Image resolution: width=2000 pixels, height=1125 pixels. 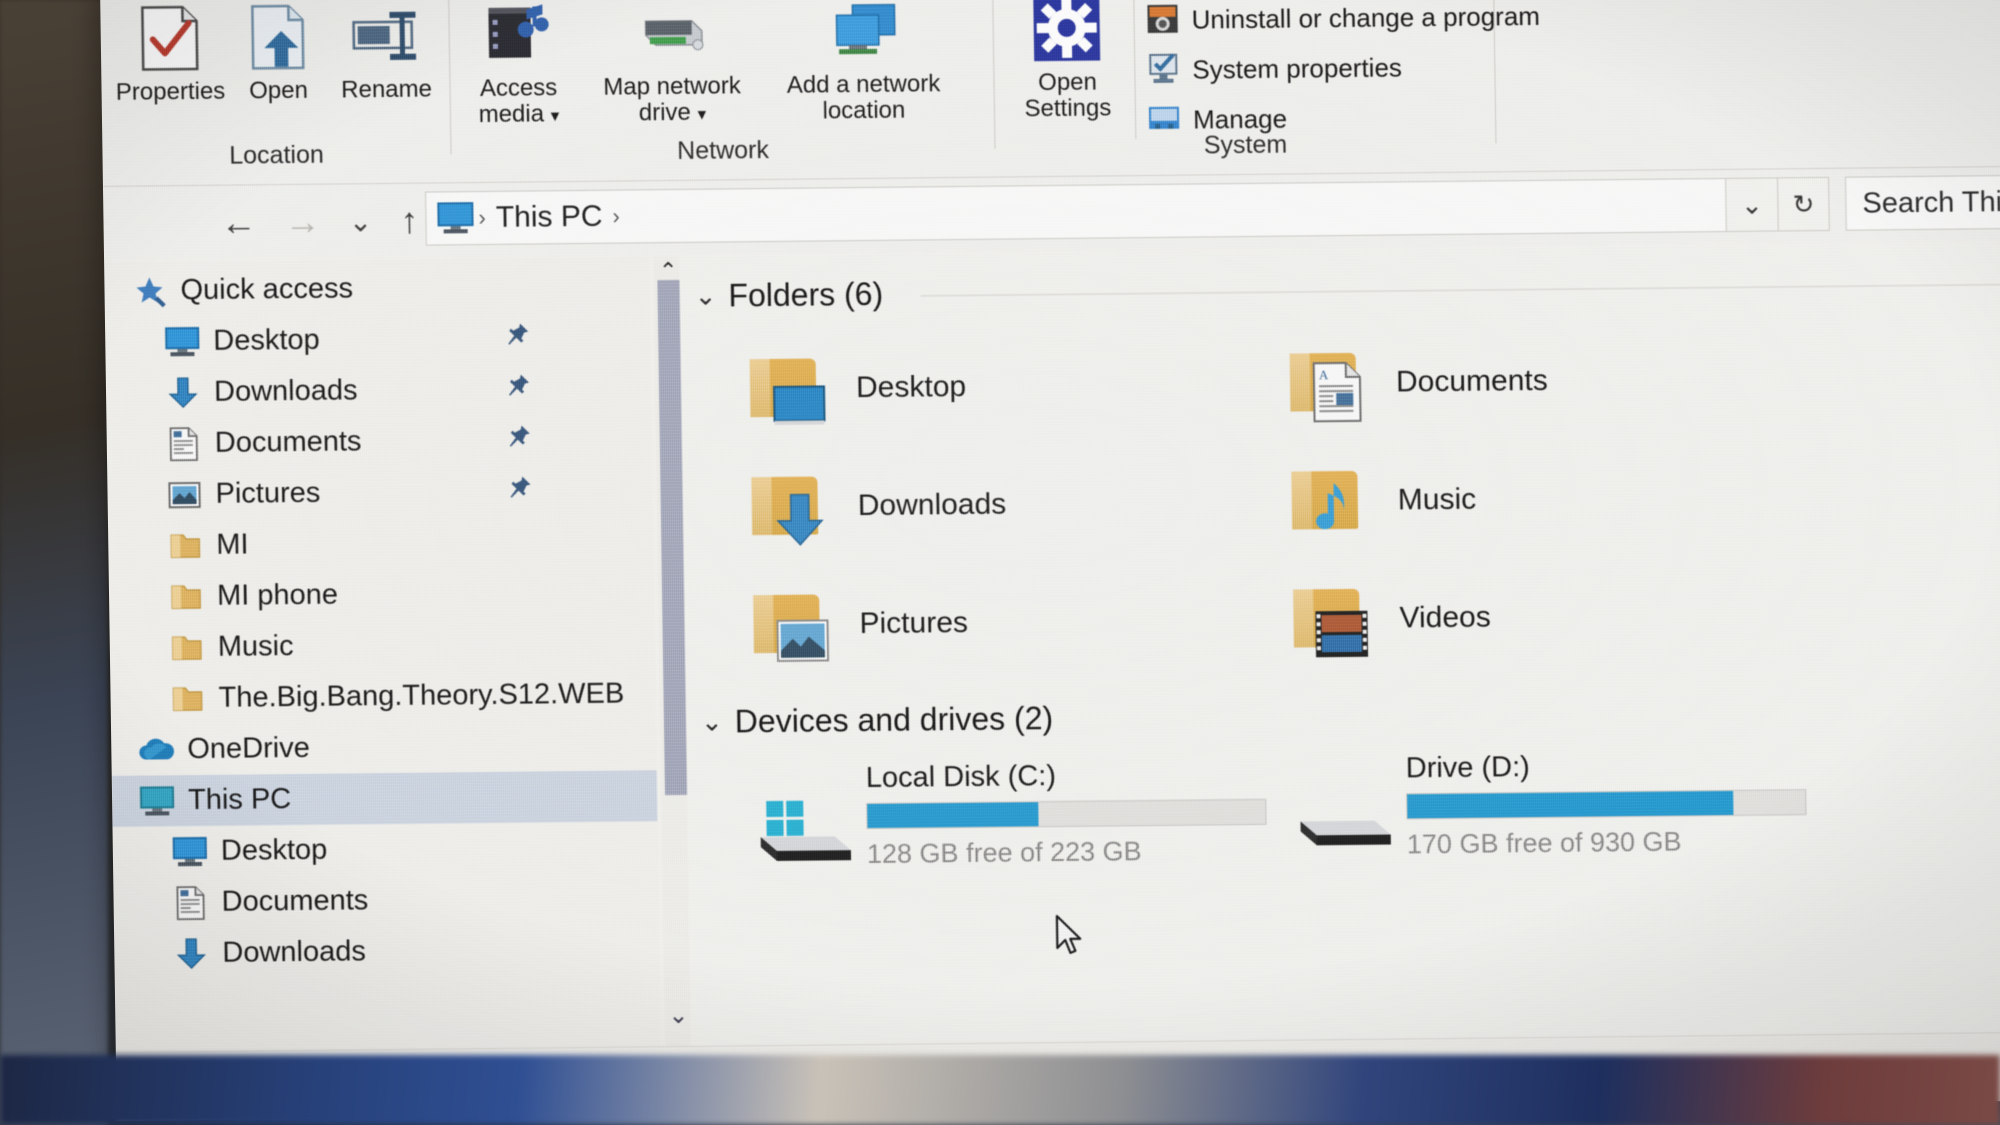 What do you see at coordinates (932, 505) in the screenshot?
I see `folder-tile-downloads-label: Downloads` at bounding box center [932, 505].